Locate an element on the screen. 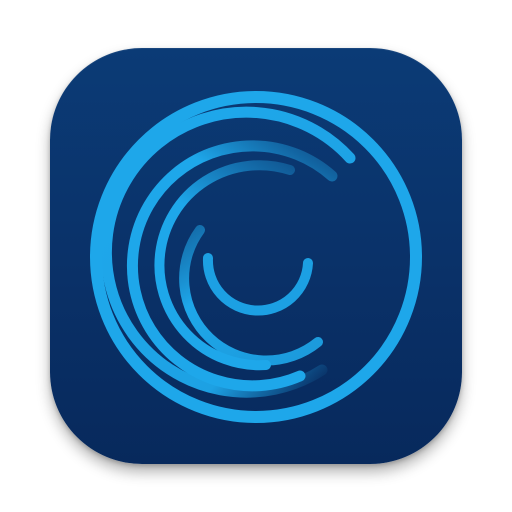  inner-arc is located at coordinates (257, 284).